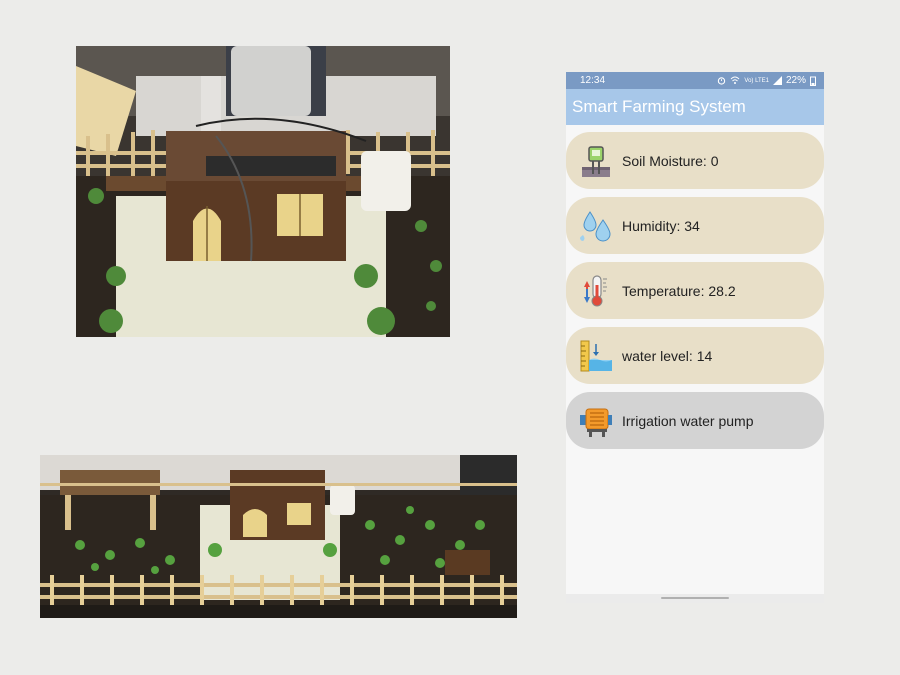 The image size is (900, 675). I want to click on water-level-card: water level: 14, so click(695, 355).